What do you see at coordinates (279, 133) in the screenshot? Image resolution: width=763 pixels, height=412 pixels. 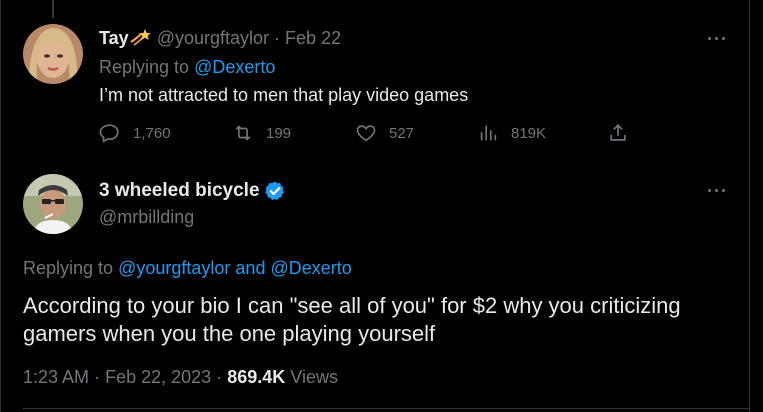 I see `retweet-count: 199` at bounding box center [279, 133].